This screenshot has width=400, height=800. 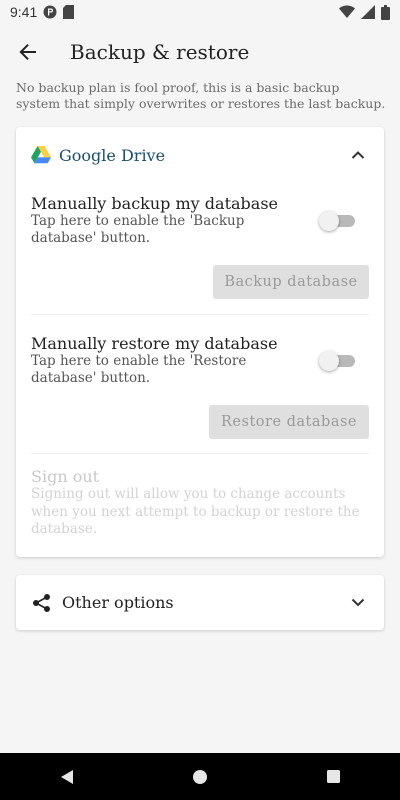 I want to click on arrow-back-icon, so click(x=27, y=52).